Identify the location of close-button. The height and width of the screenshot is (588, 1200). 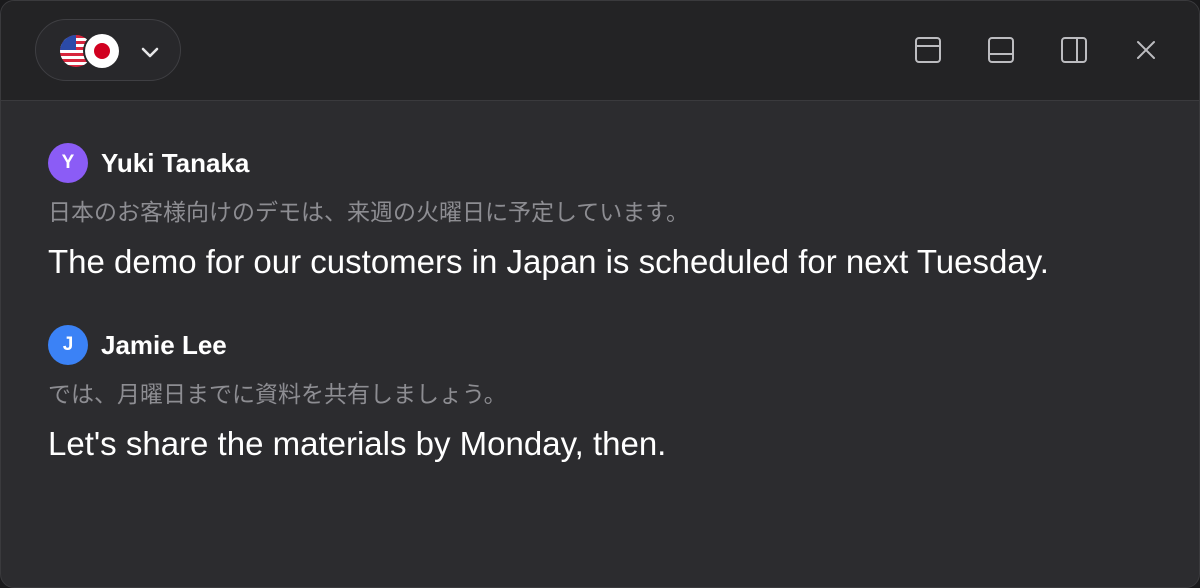
(1146, 50).